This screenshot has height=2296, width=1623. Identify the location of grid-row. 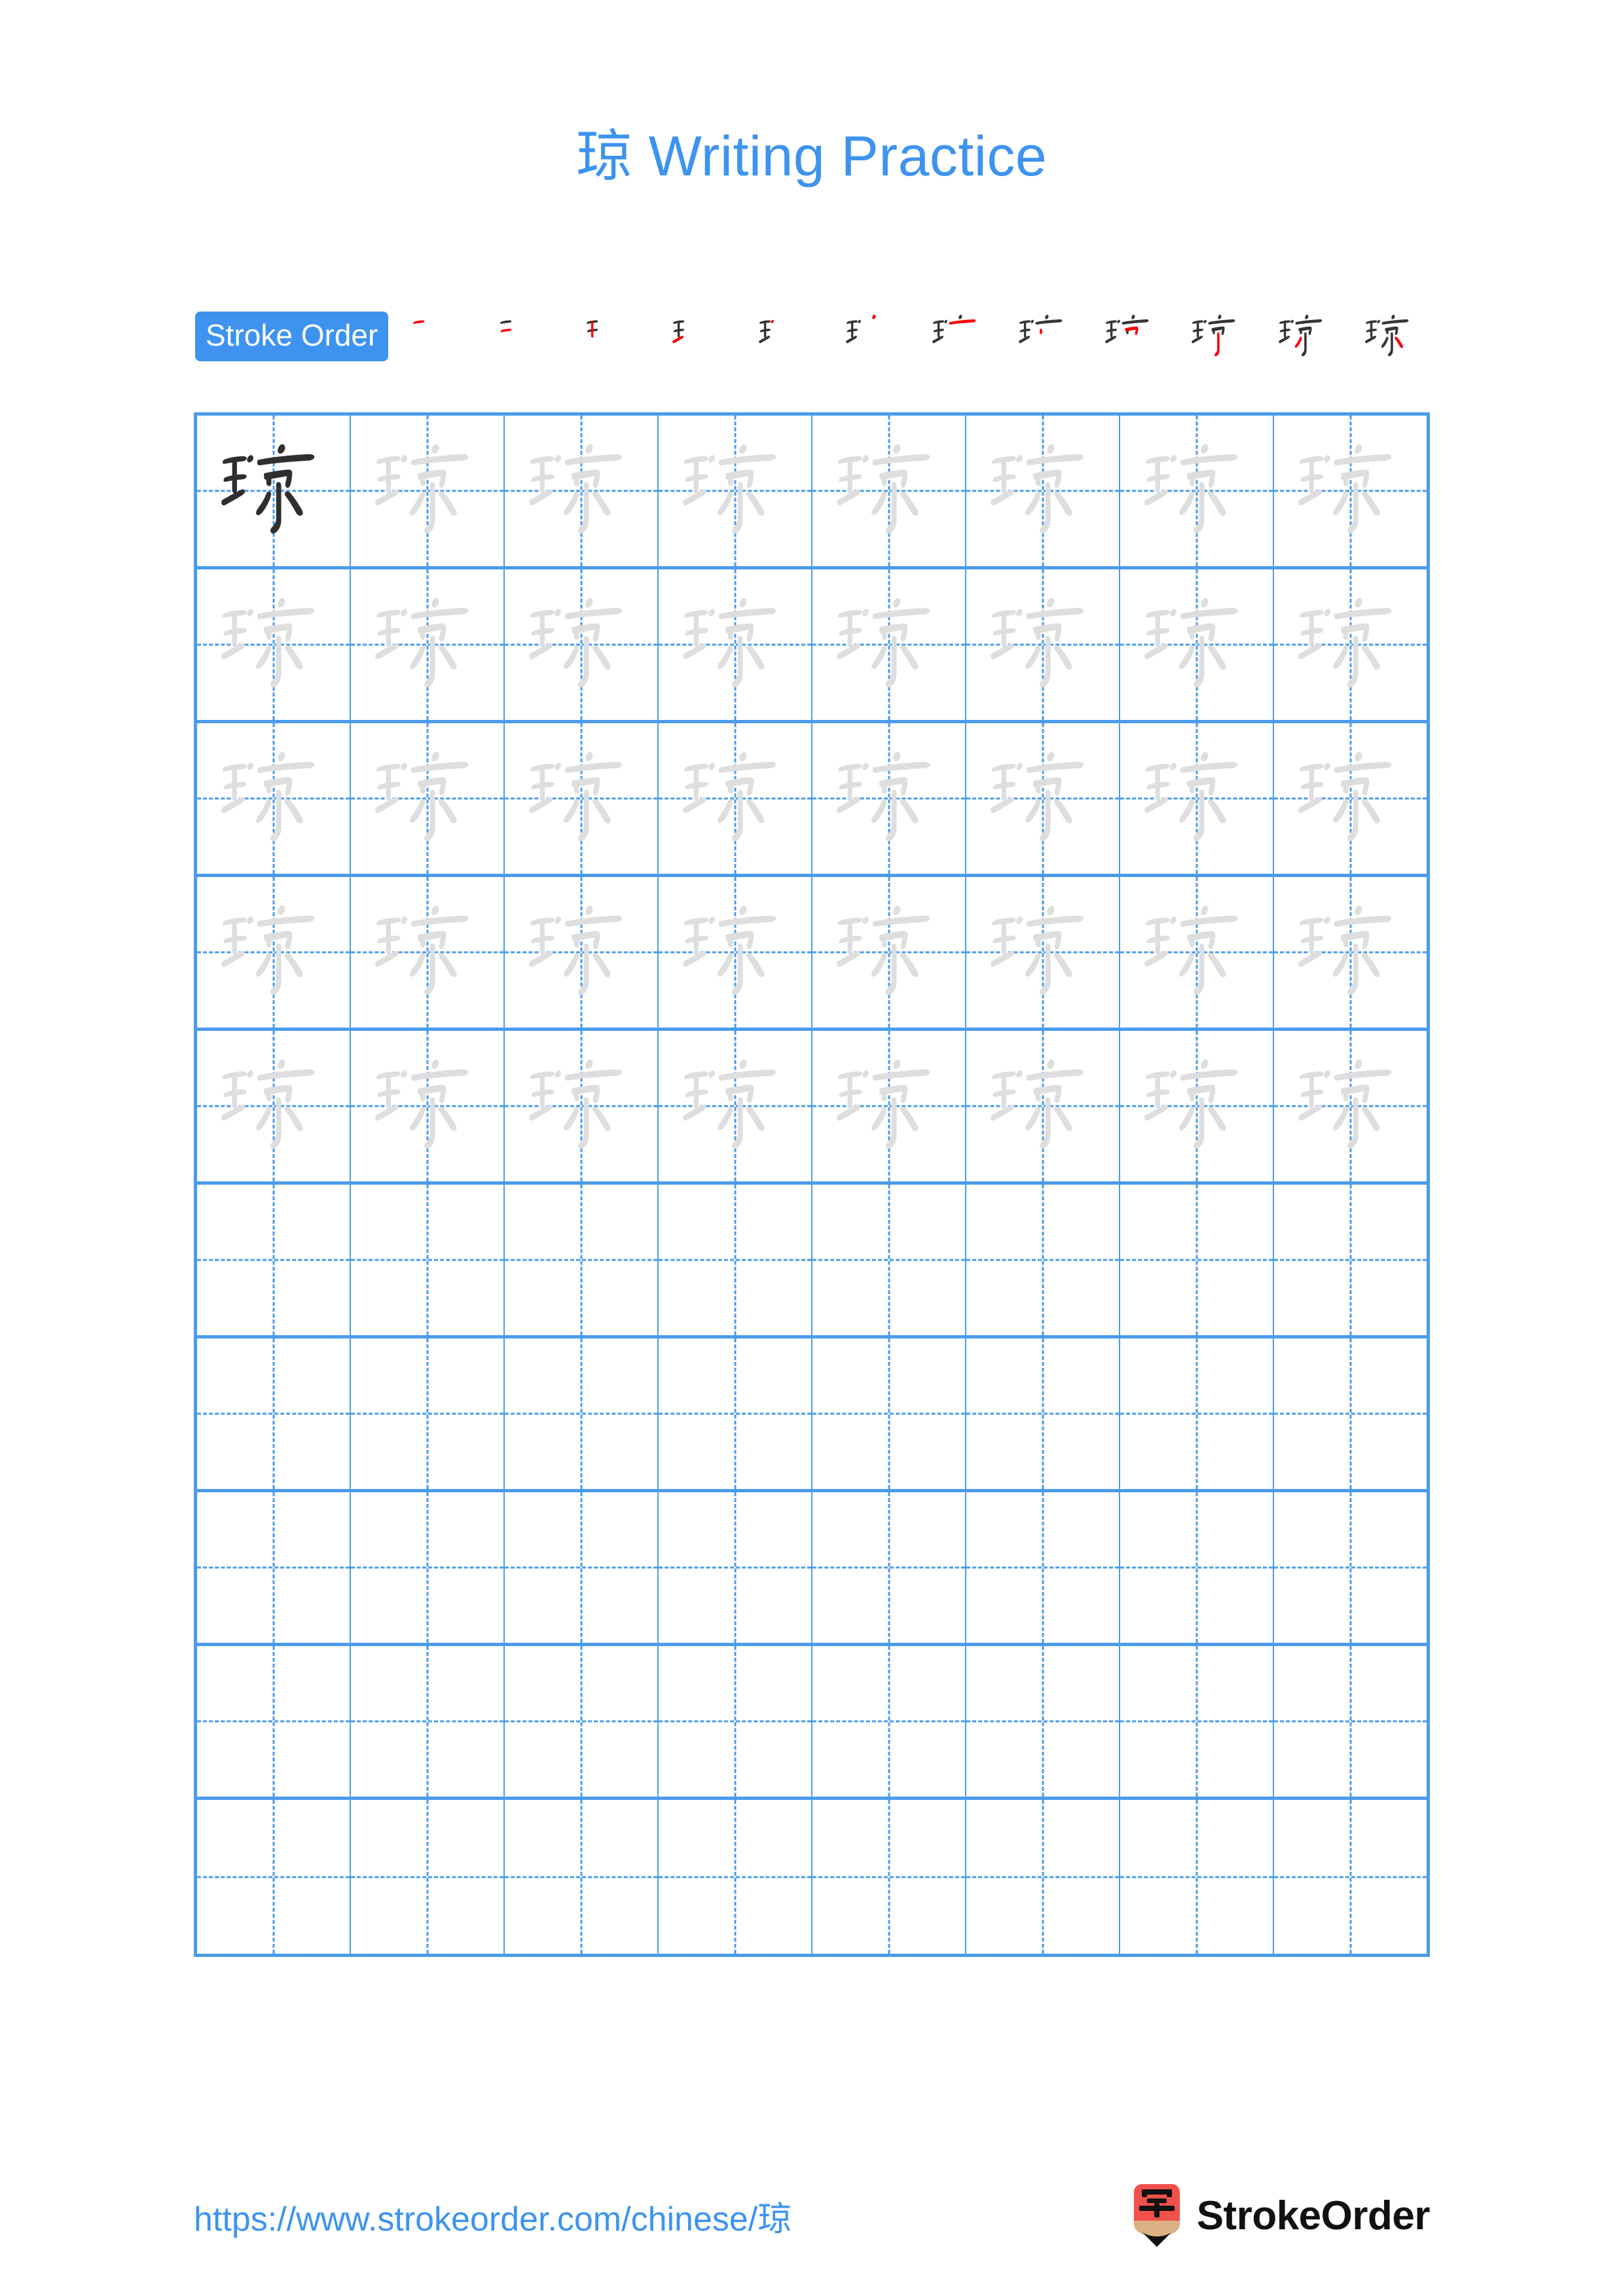
(812, 1108).